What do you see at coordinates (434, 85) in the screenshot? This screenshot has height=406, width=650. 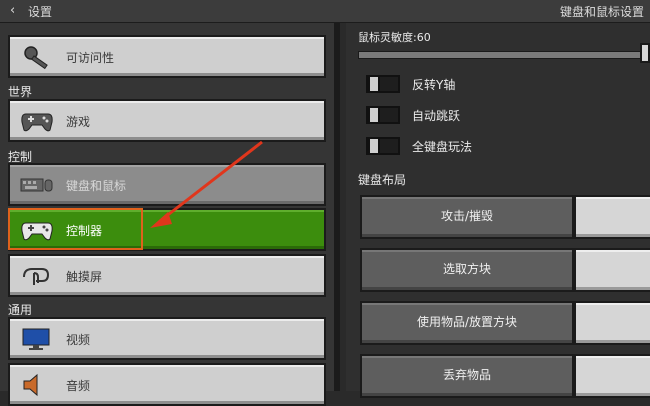 I see `toggle-label: 反转Y轴` at bounding box center [434, 85].